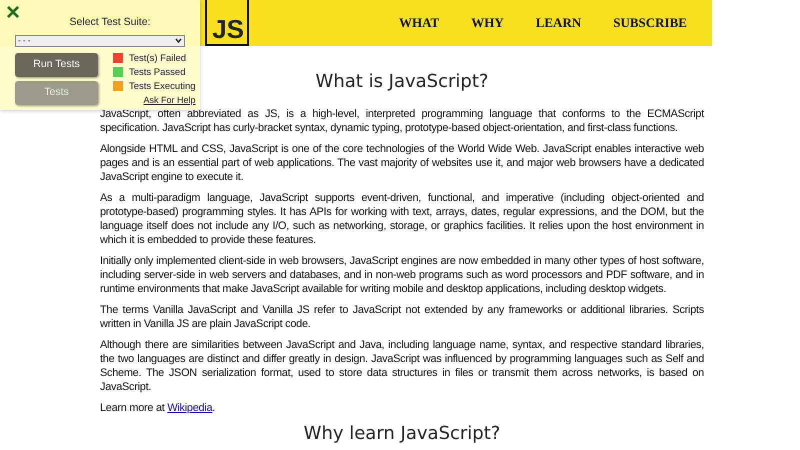 This screenshot has width=800, height=450. I want to click on paragraph: The terms Vanilla JavaScript and Vanilla JS refer to JavaScript not extended by any frameworks or additional libraries. Scripts written in Vanilla JS are plain JavaScript code., so click(402, 316).